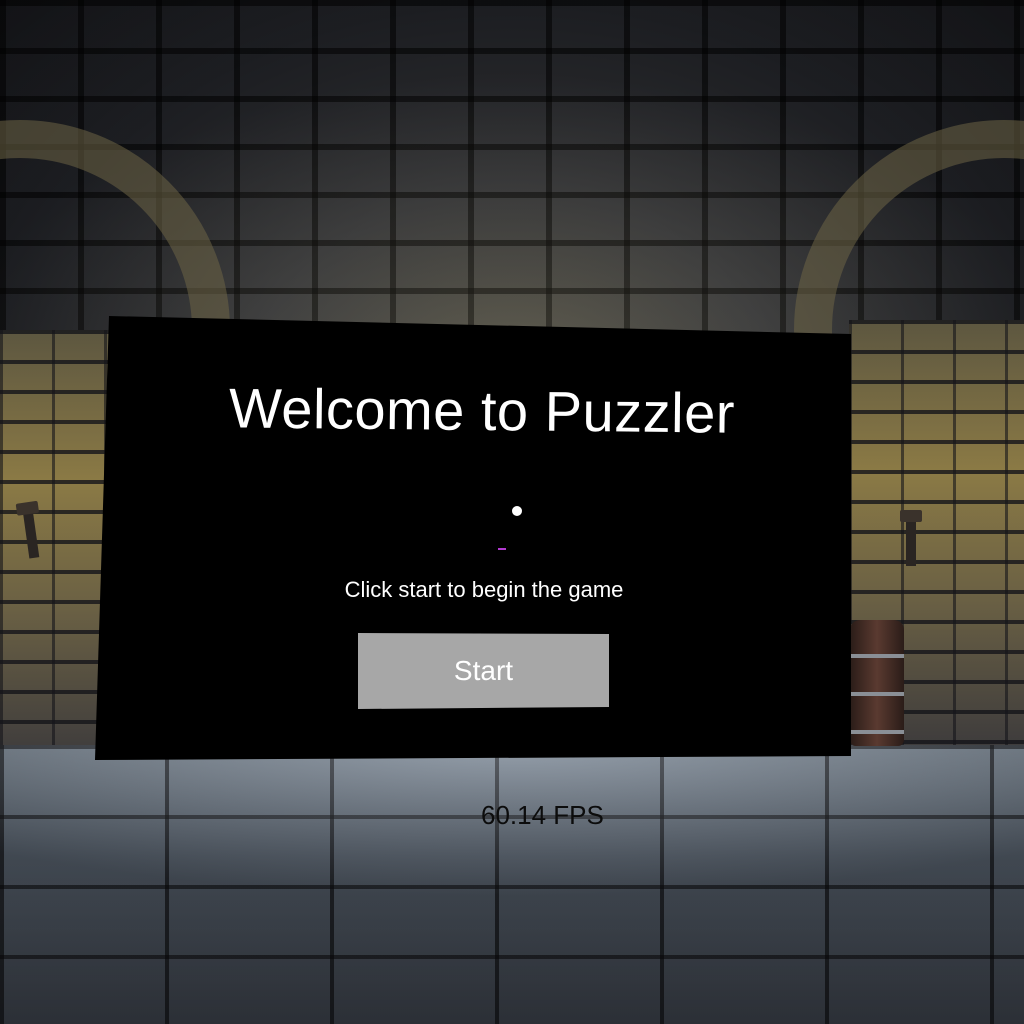  What do you see at coordinates (502, 549) in the screenshot?
I see `cursor-caret` at bounding box center [502, 549].